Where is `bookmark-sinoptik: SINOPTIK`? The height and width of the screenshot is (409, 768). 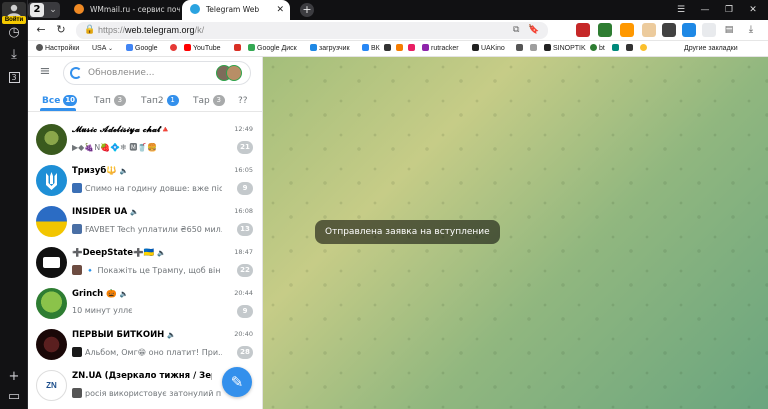
bookmark-sinoptik: SINOPTIK is located at coordinates (565, 49).